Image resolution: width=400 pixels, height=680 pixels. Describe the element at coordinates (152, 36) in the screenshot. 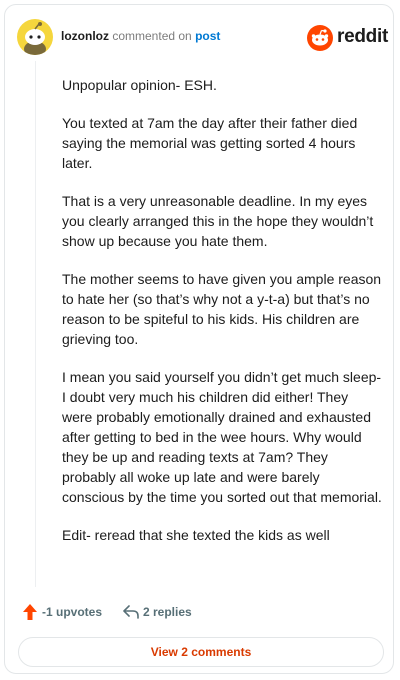

I see `action-text: commented on` at that location.